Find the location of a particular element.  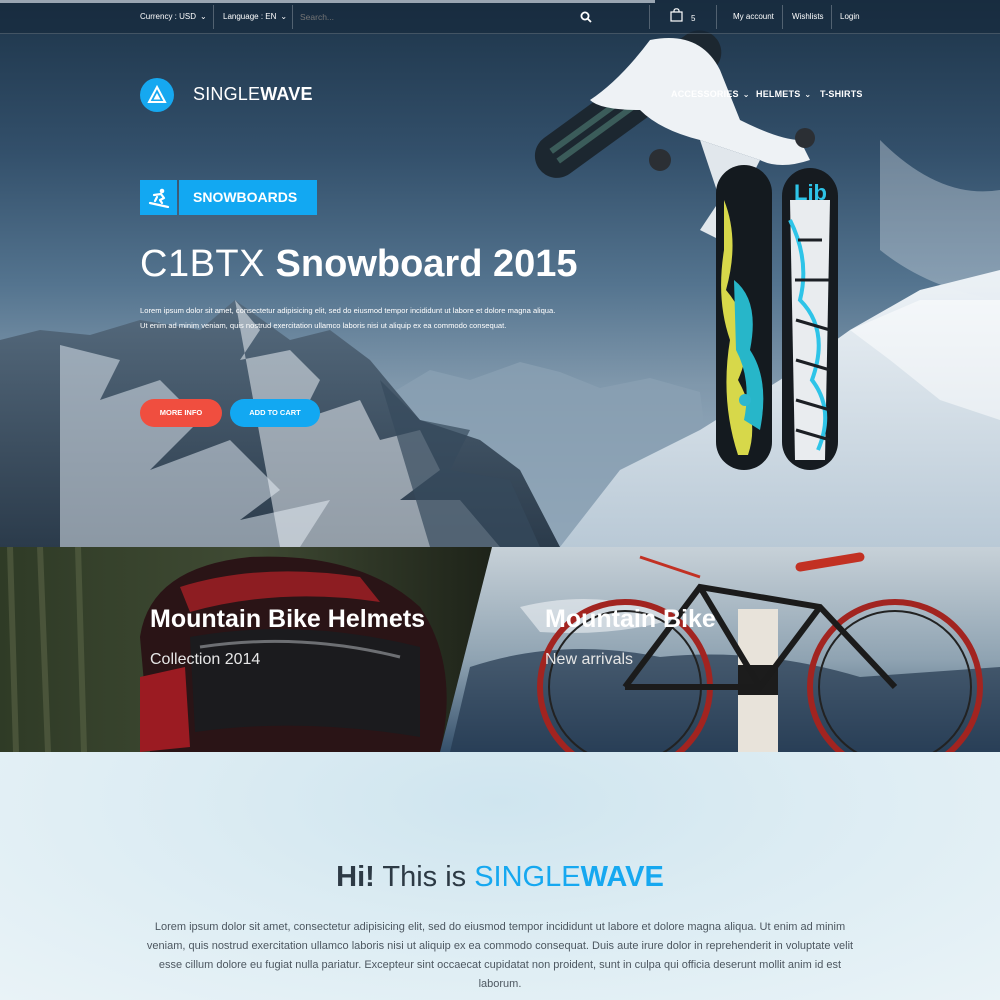

cart-count: 5 is located at coordinates (693, 18).